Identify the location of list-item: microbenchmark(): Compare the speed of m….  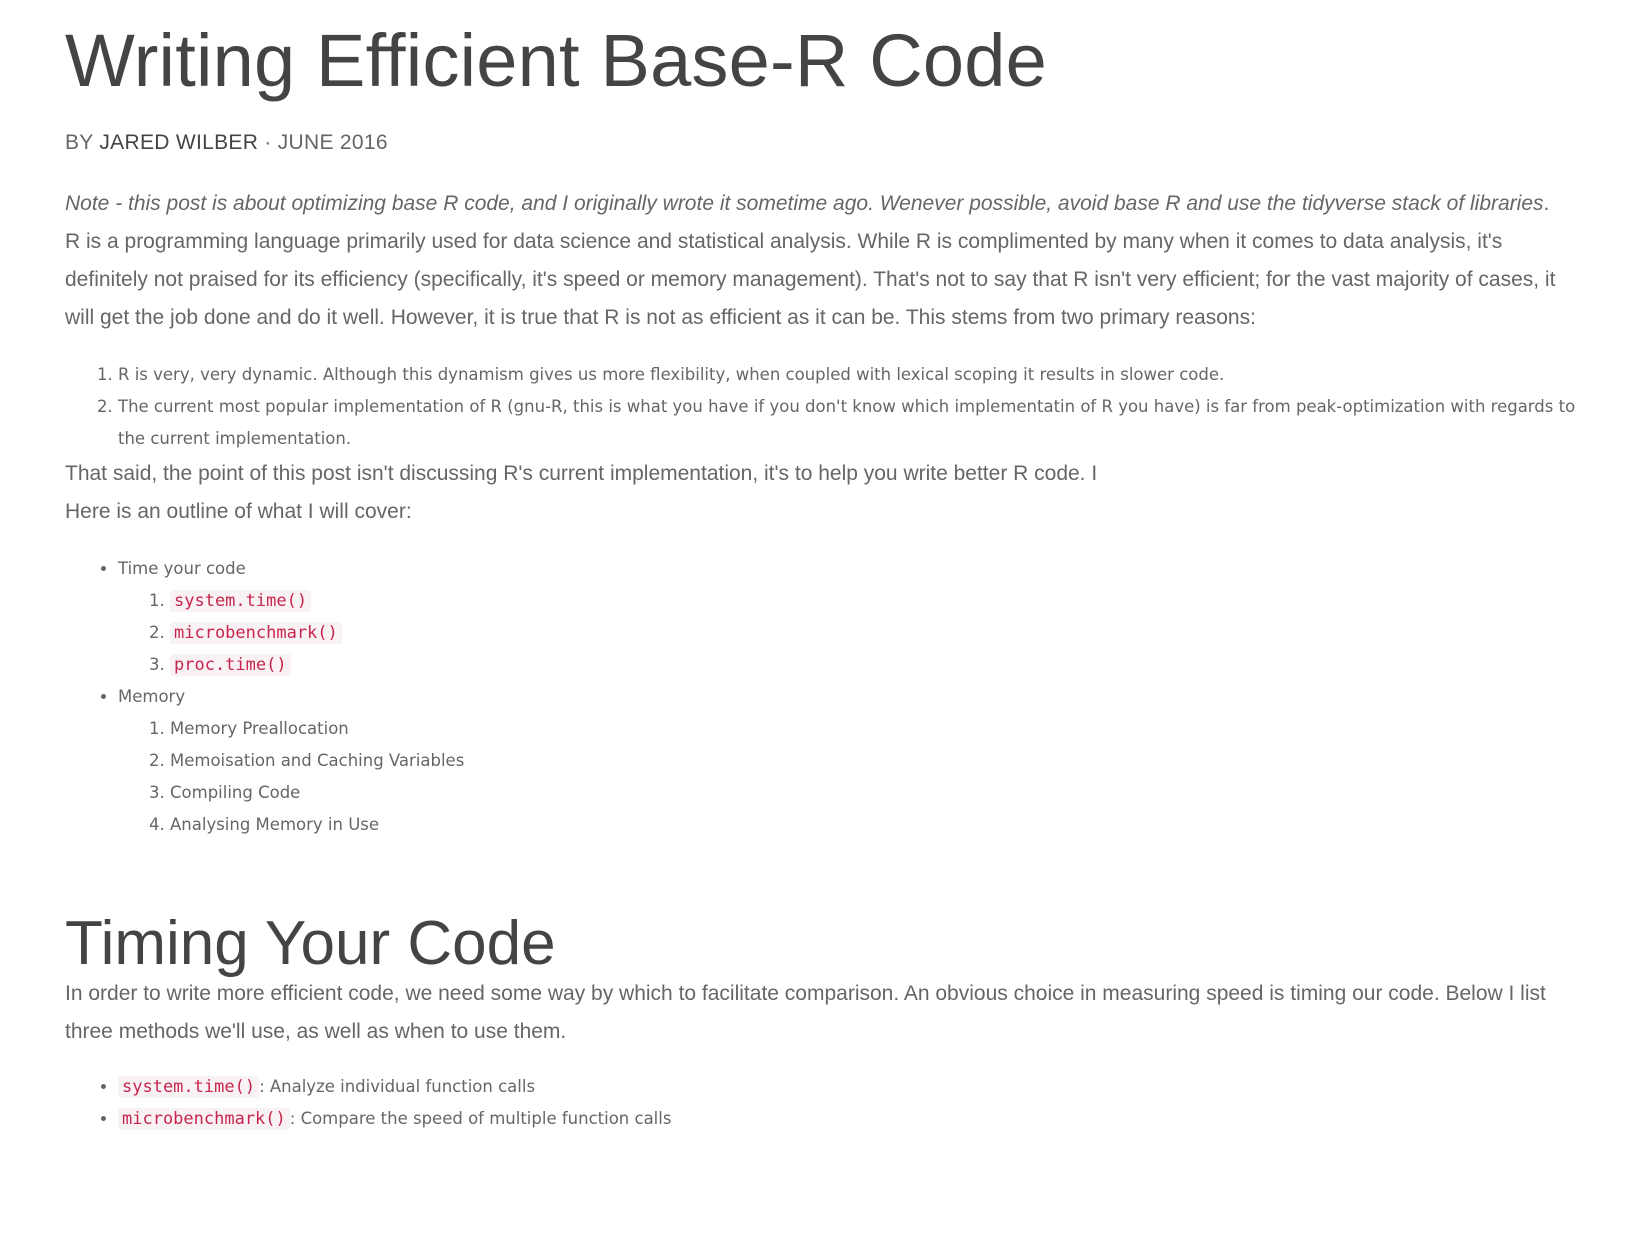
(851, 1119).